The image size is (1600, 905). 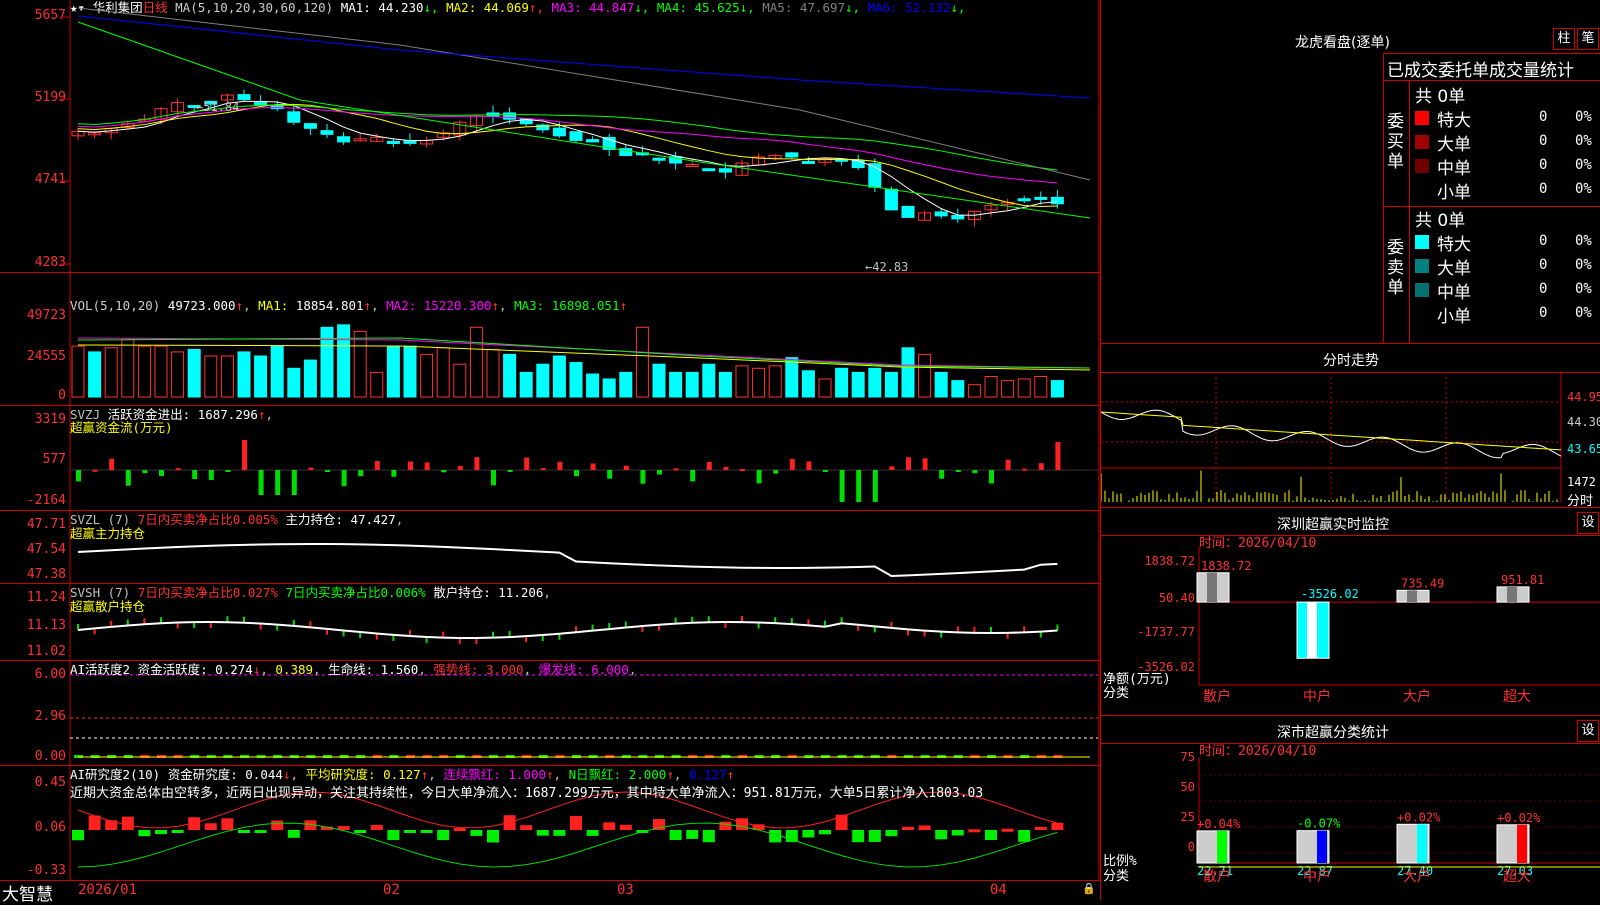 What do you see at coordinates (1583, 397) in the screenshot?
I see `intraday-y-label: 44.95` at bounding box center [1583, 397].